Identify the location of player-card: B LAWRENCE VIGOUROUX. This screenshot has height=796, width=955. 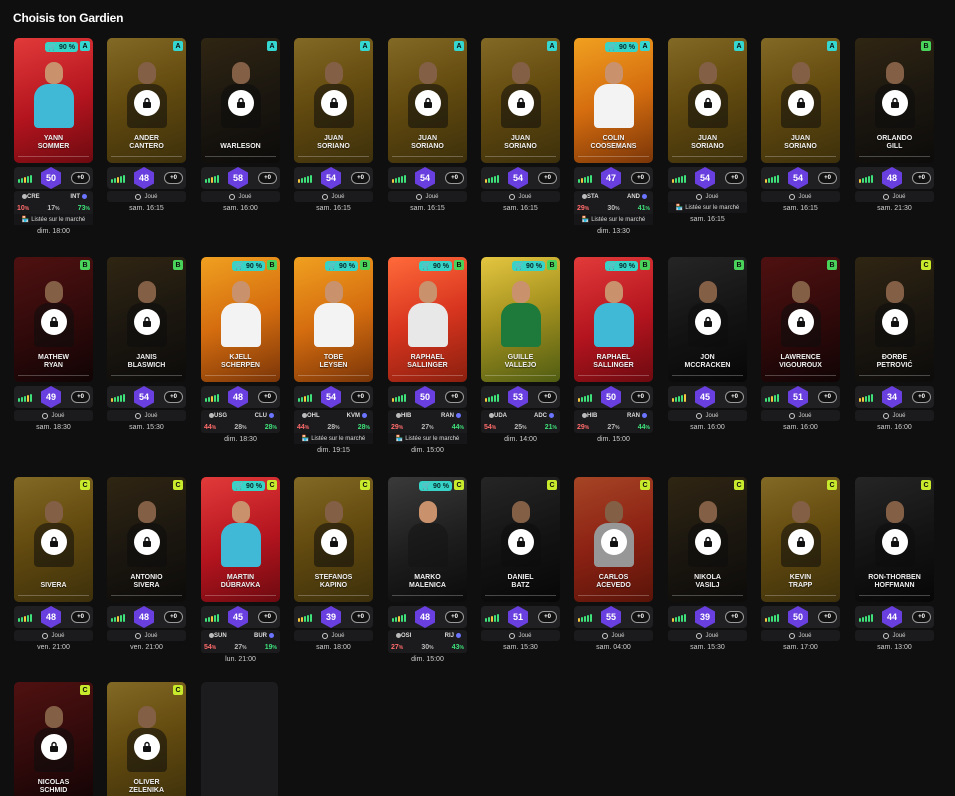
(800, 319).